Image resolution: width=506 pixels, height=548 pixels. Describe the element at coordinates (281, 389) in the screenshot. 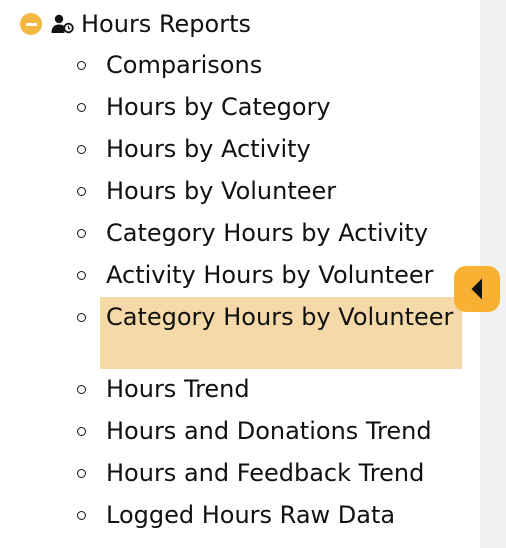

I see `report-link-hours-trend: Hours Trend` at that location.